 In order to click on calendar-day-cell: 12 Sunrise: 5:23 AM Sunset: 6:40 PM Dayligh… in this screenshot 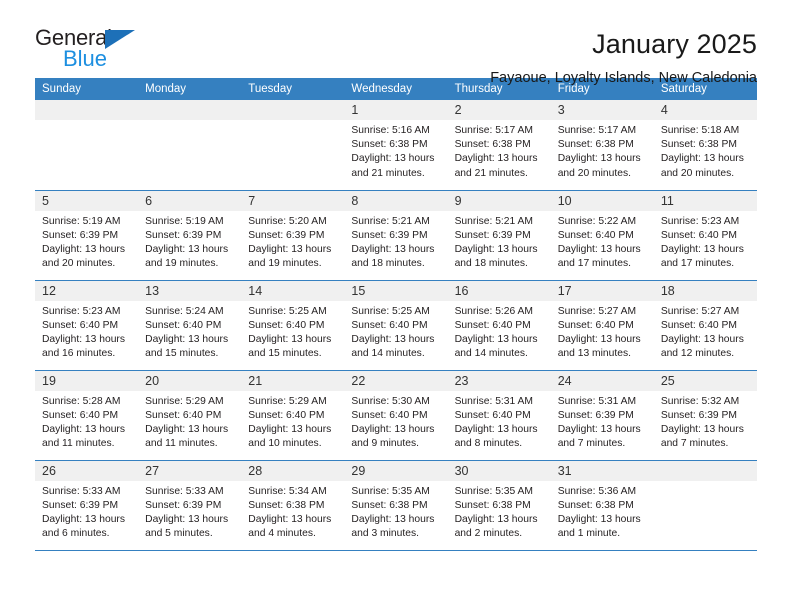, I will do `click(87, 324)`.